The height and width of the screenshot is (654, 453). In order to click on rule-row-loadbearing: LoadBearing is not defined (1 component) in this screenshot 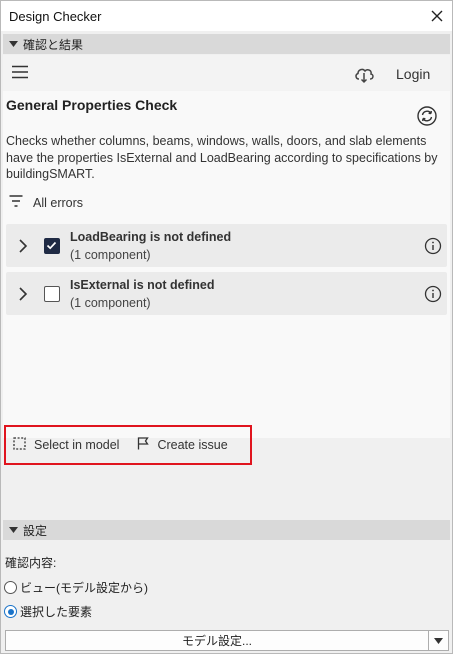, I will do `click(226, 245)`.